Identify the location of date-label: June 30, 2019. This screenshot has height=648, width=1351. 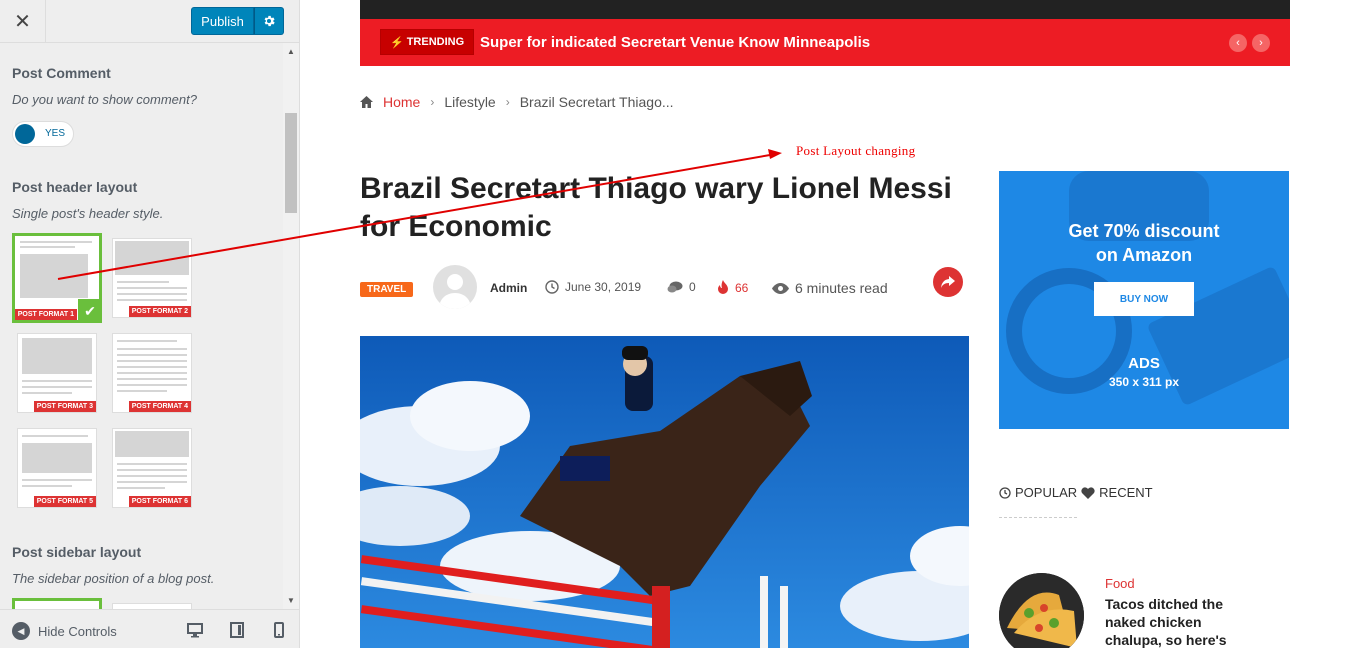
(603, 287).